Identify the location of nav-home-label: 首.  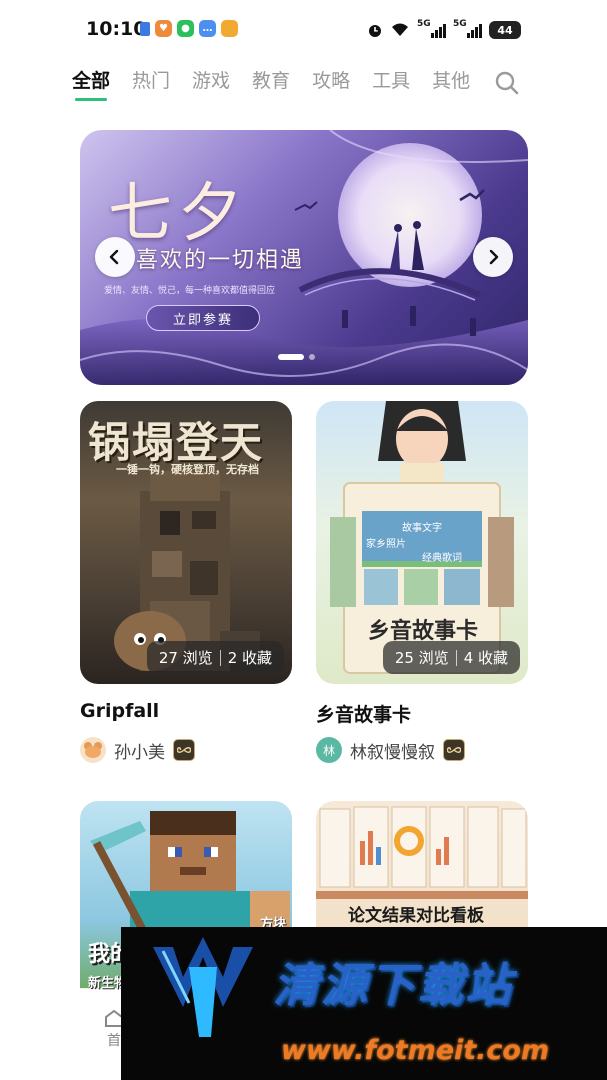
(114, 1041).